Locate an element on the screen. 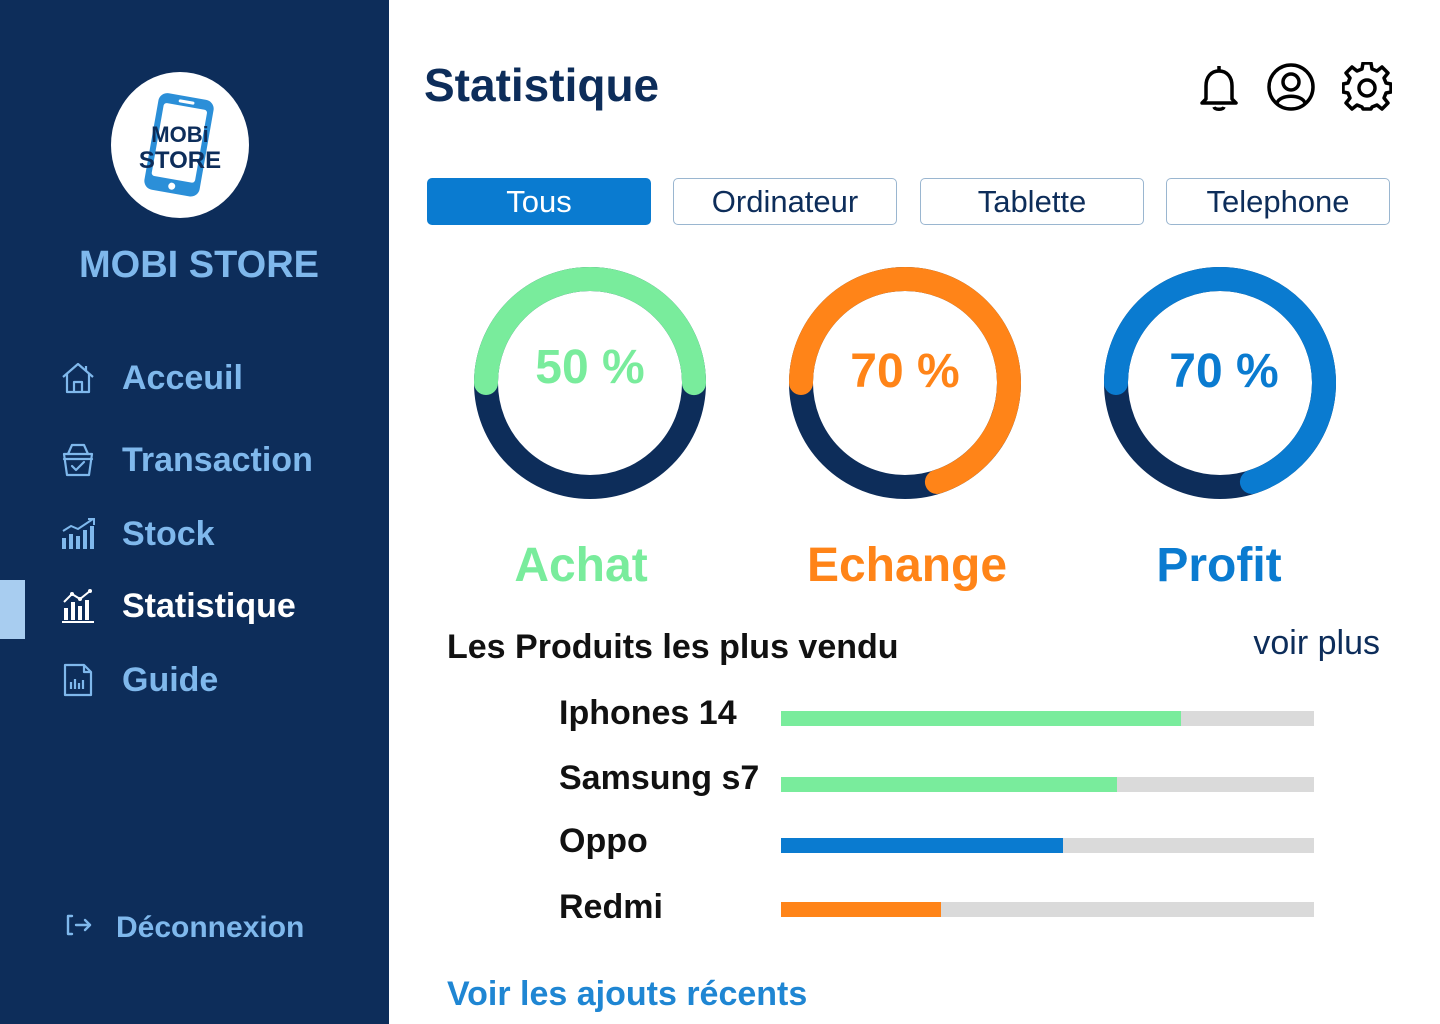  see-more-link: voir plus is located at coordinates (1290, 643).